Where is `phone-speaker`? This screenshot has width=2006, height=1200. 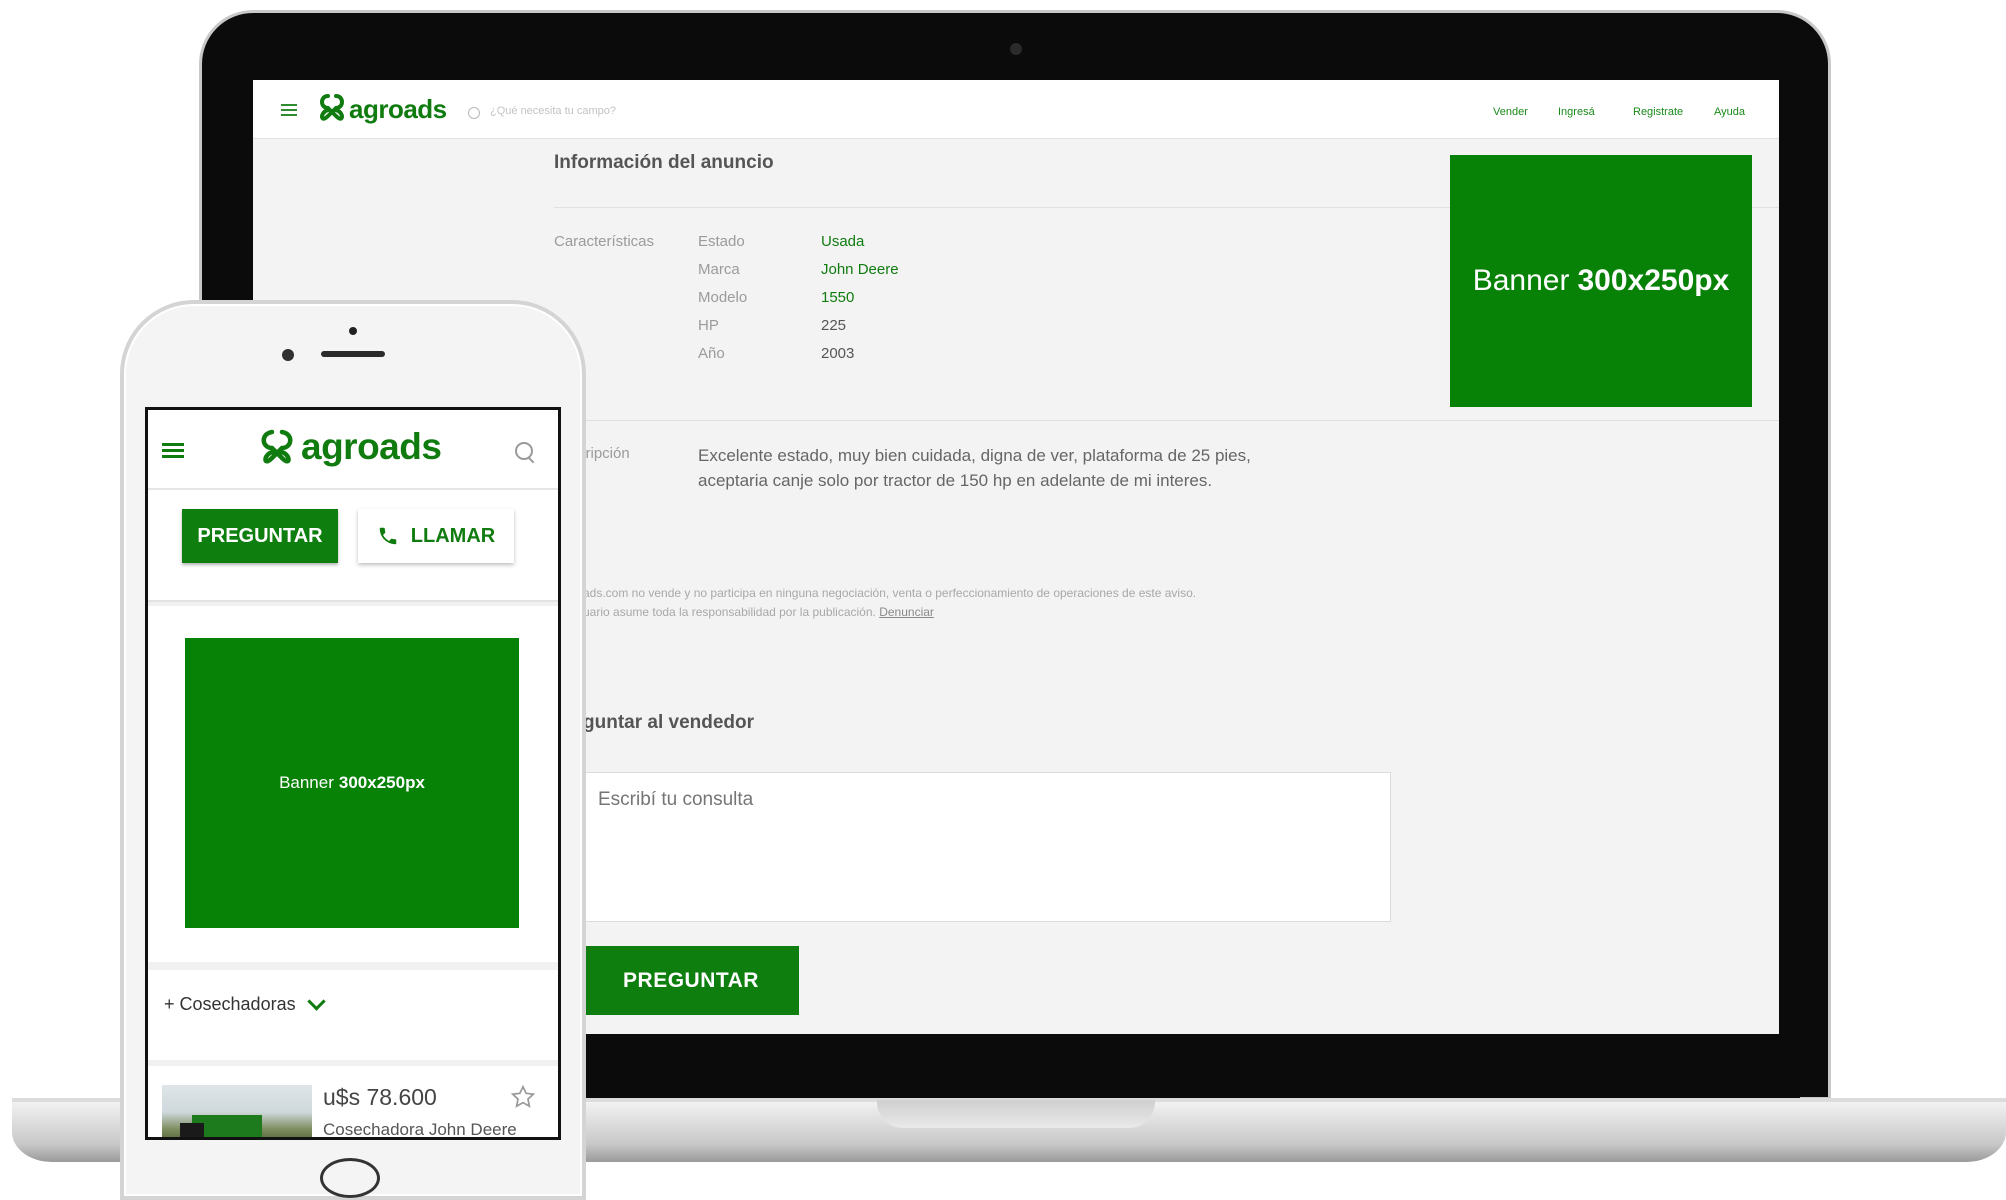
phone-speaker is located at coordinates (353, 354).